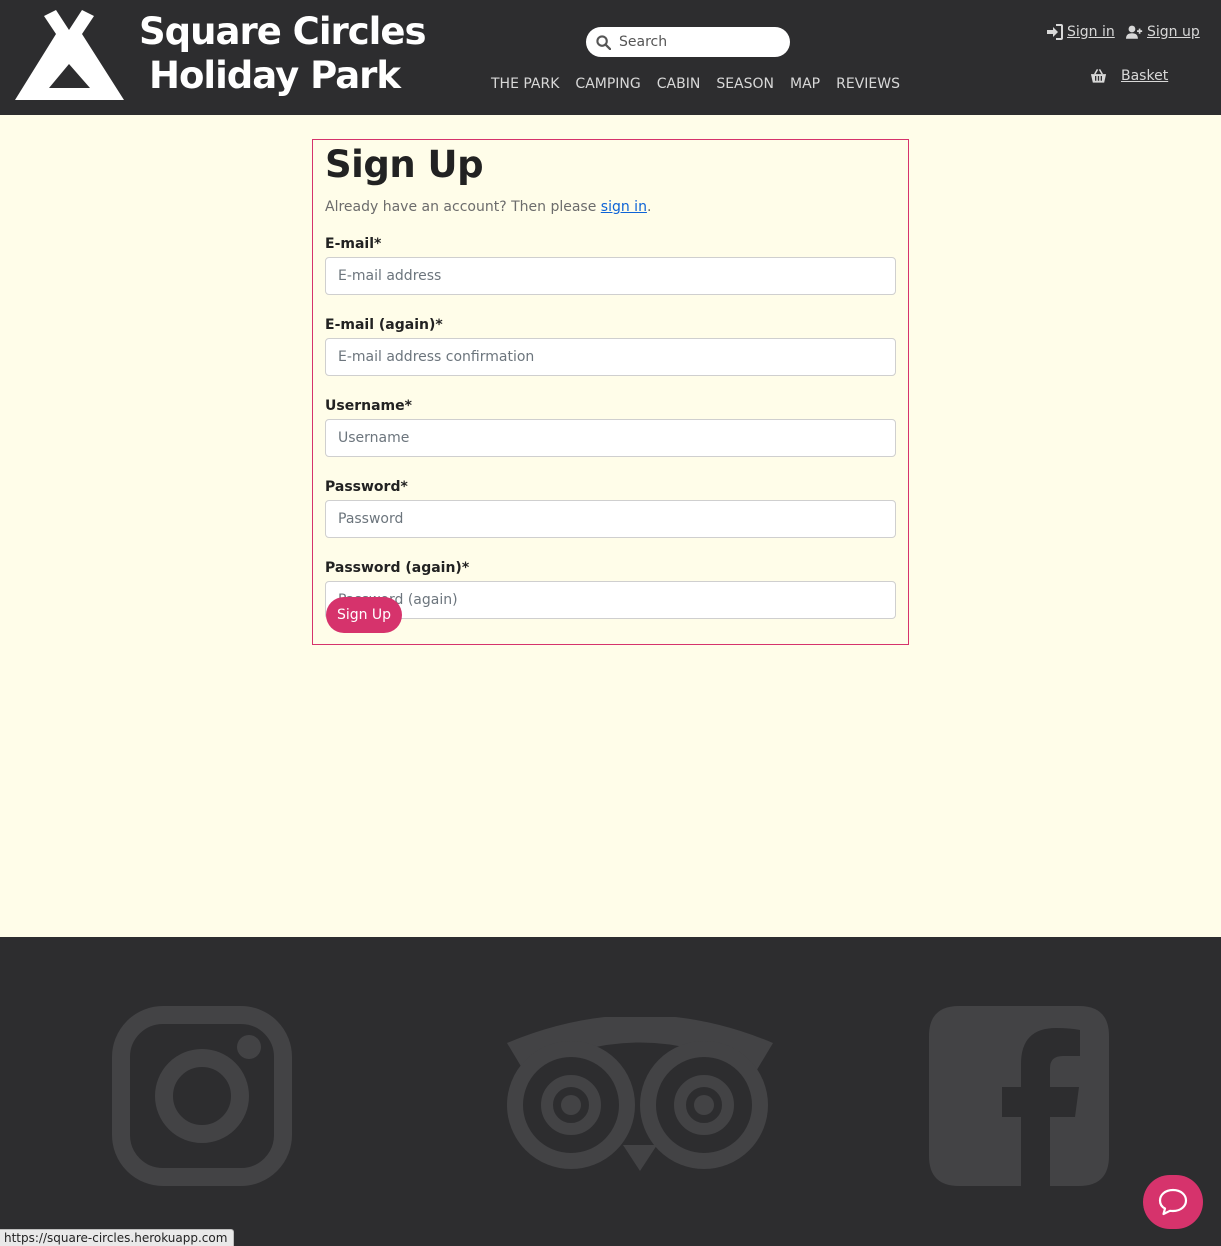 The width and height of the screenshot is (1221, 1246). I want to click on add-user-icon, so click(1134, 32).